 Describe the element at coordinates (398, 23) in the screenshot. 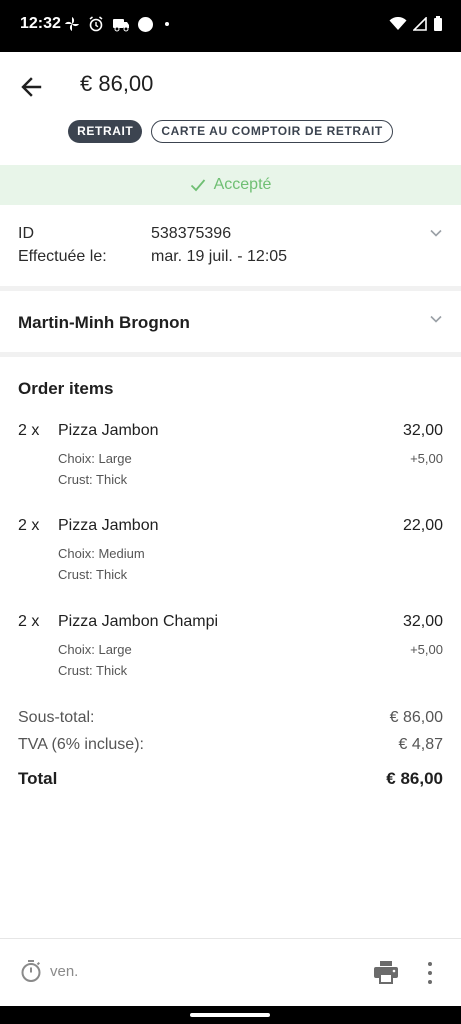

I see `wifi-icon` at that location.